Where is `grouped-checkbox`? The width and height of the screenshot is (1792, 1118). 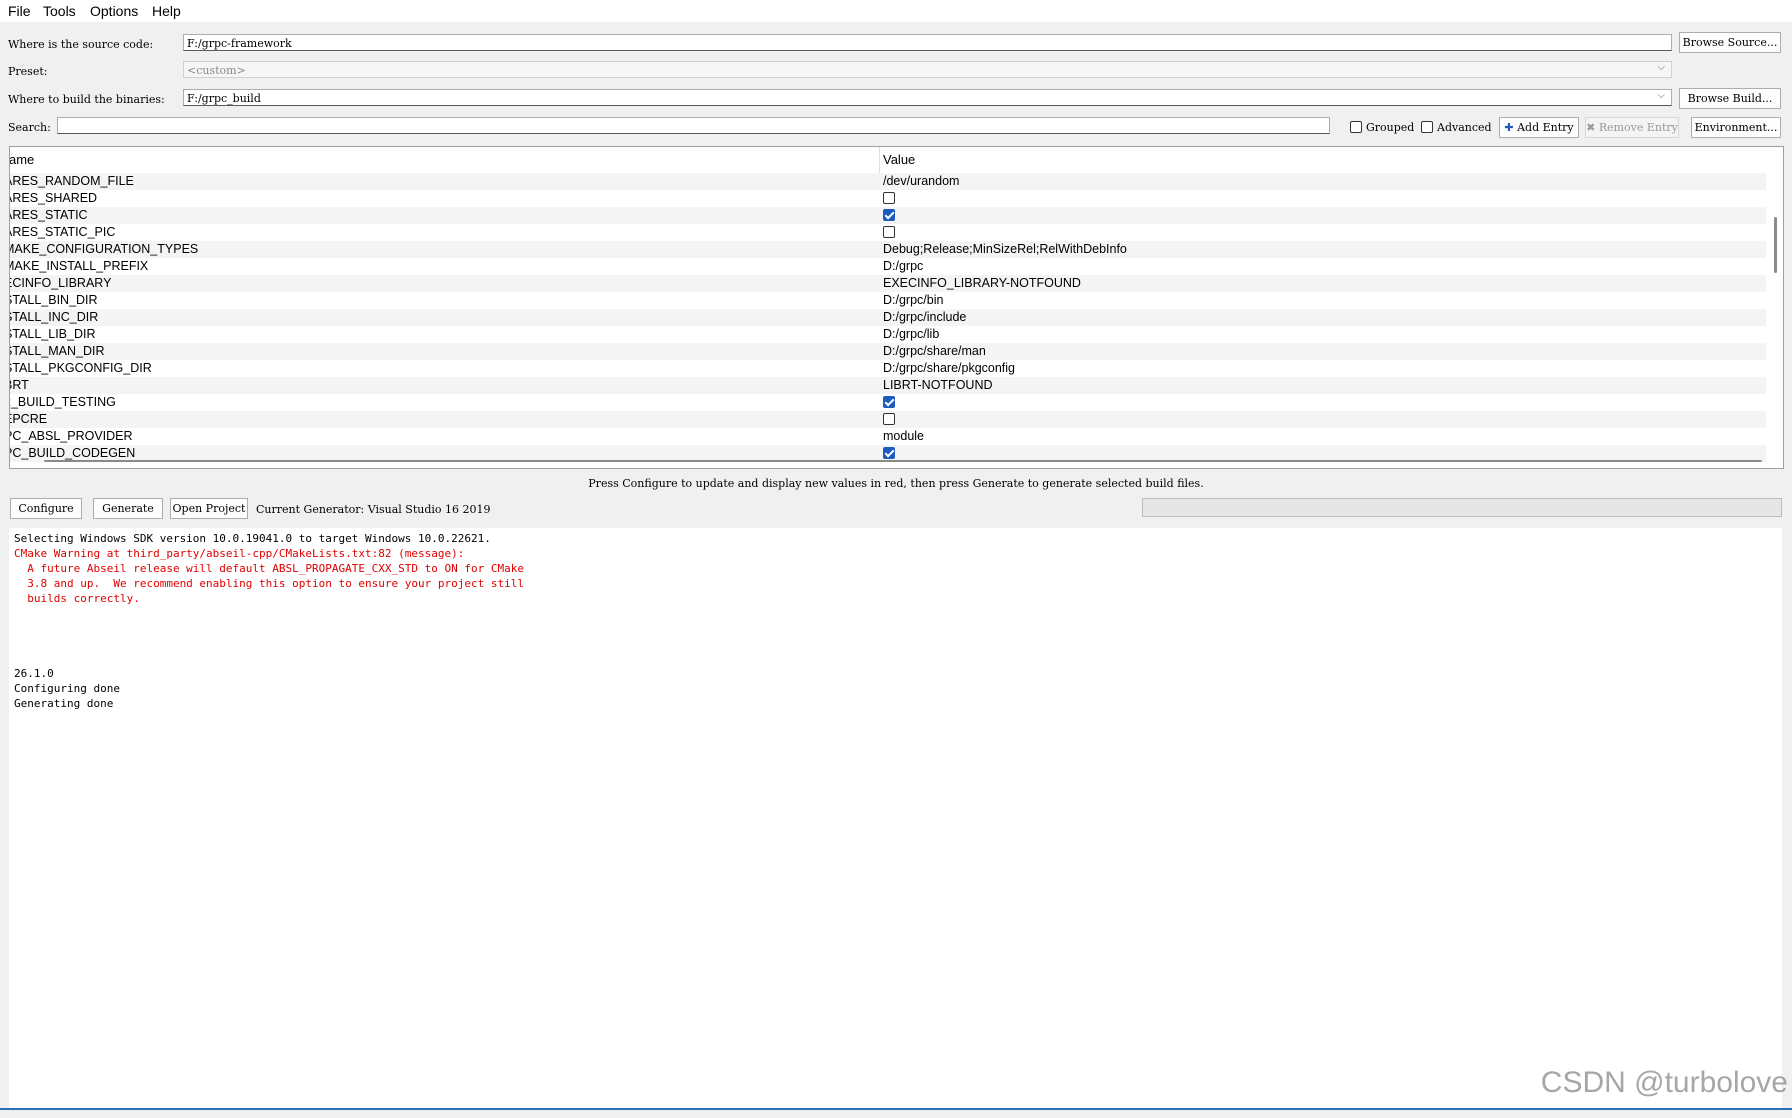 grouped-checkbox is located at coordinates (1356, 127).